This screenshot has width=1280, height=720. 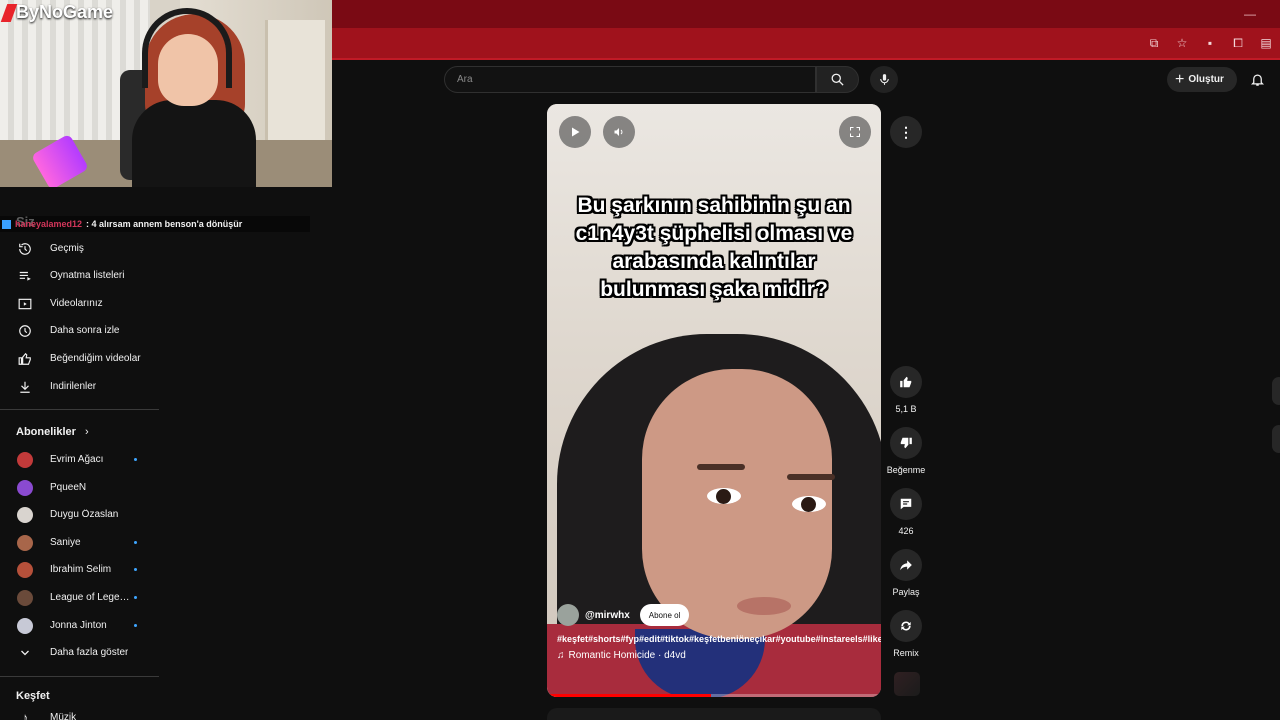 What do you see at coordinates (664, 615) in the screenshot?
I see `subscribe-button: Abone ol` at bounding box center [664, 615].